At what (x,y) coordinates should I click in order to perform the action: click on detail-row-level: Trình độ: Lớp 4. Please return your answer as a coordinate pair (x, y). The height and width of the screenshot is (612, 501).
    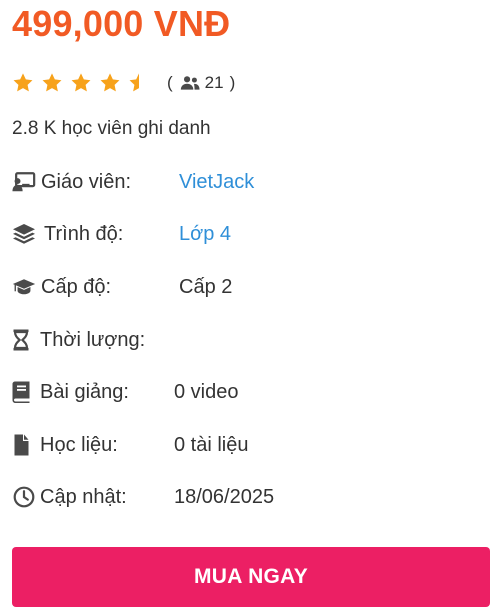
    Looking at the image, I should click on (252, 234).